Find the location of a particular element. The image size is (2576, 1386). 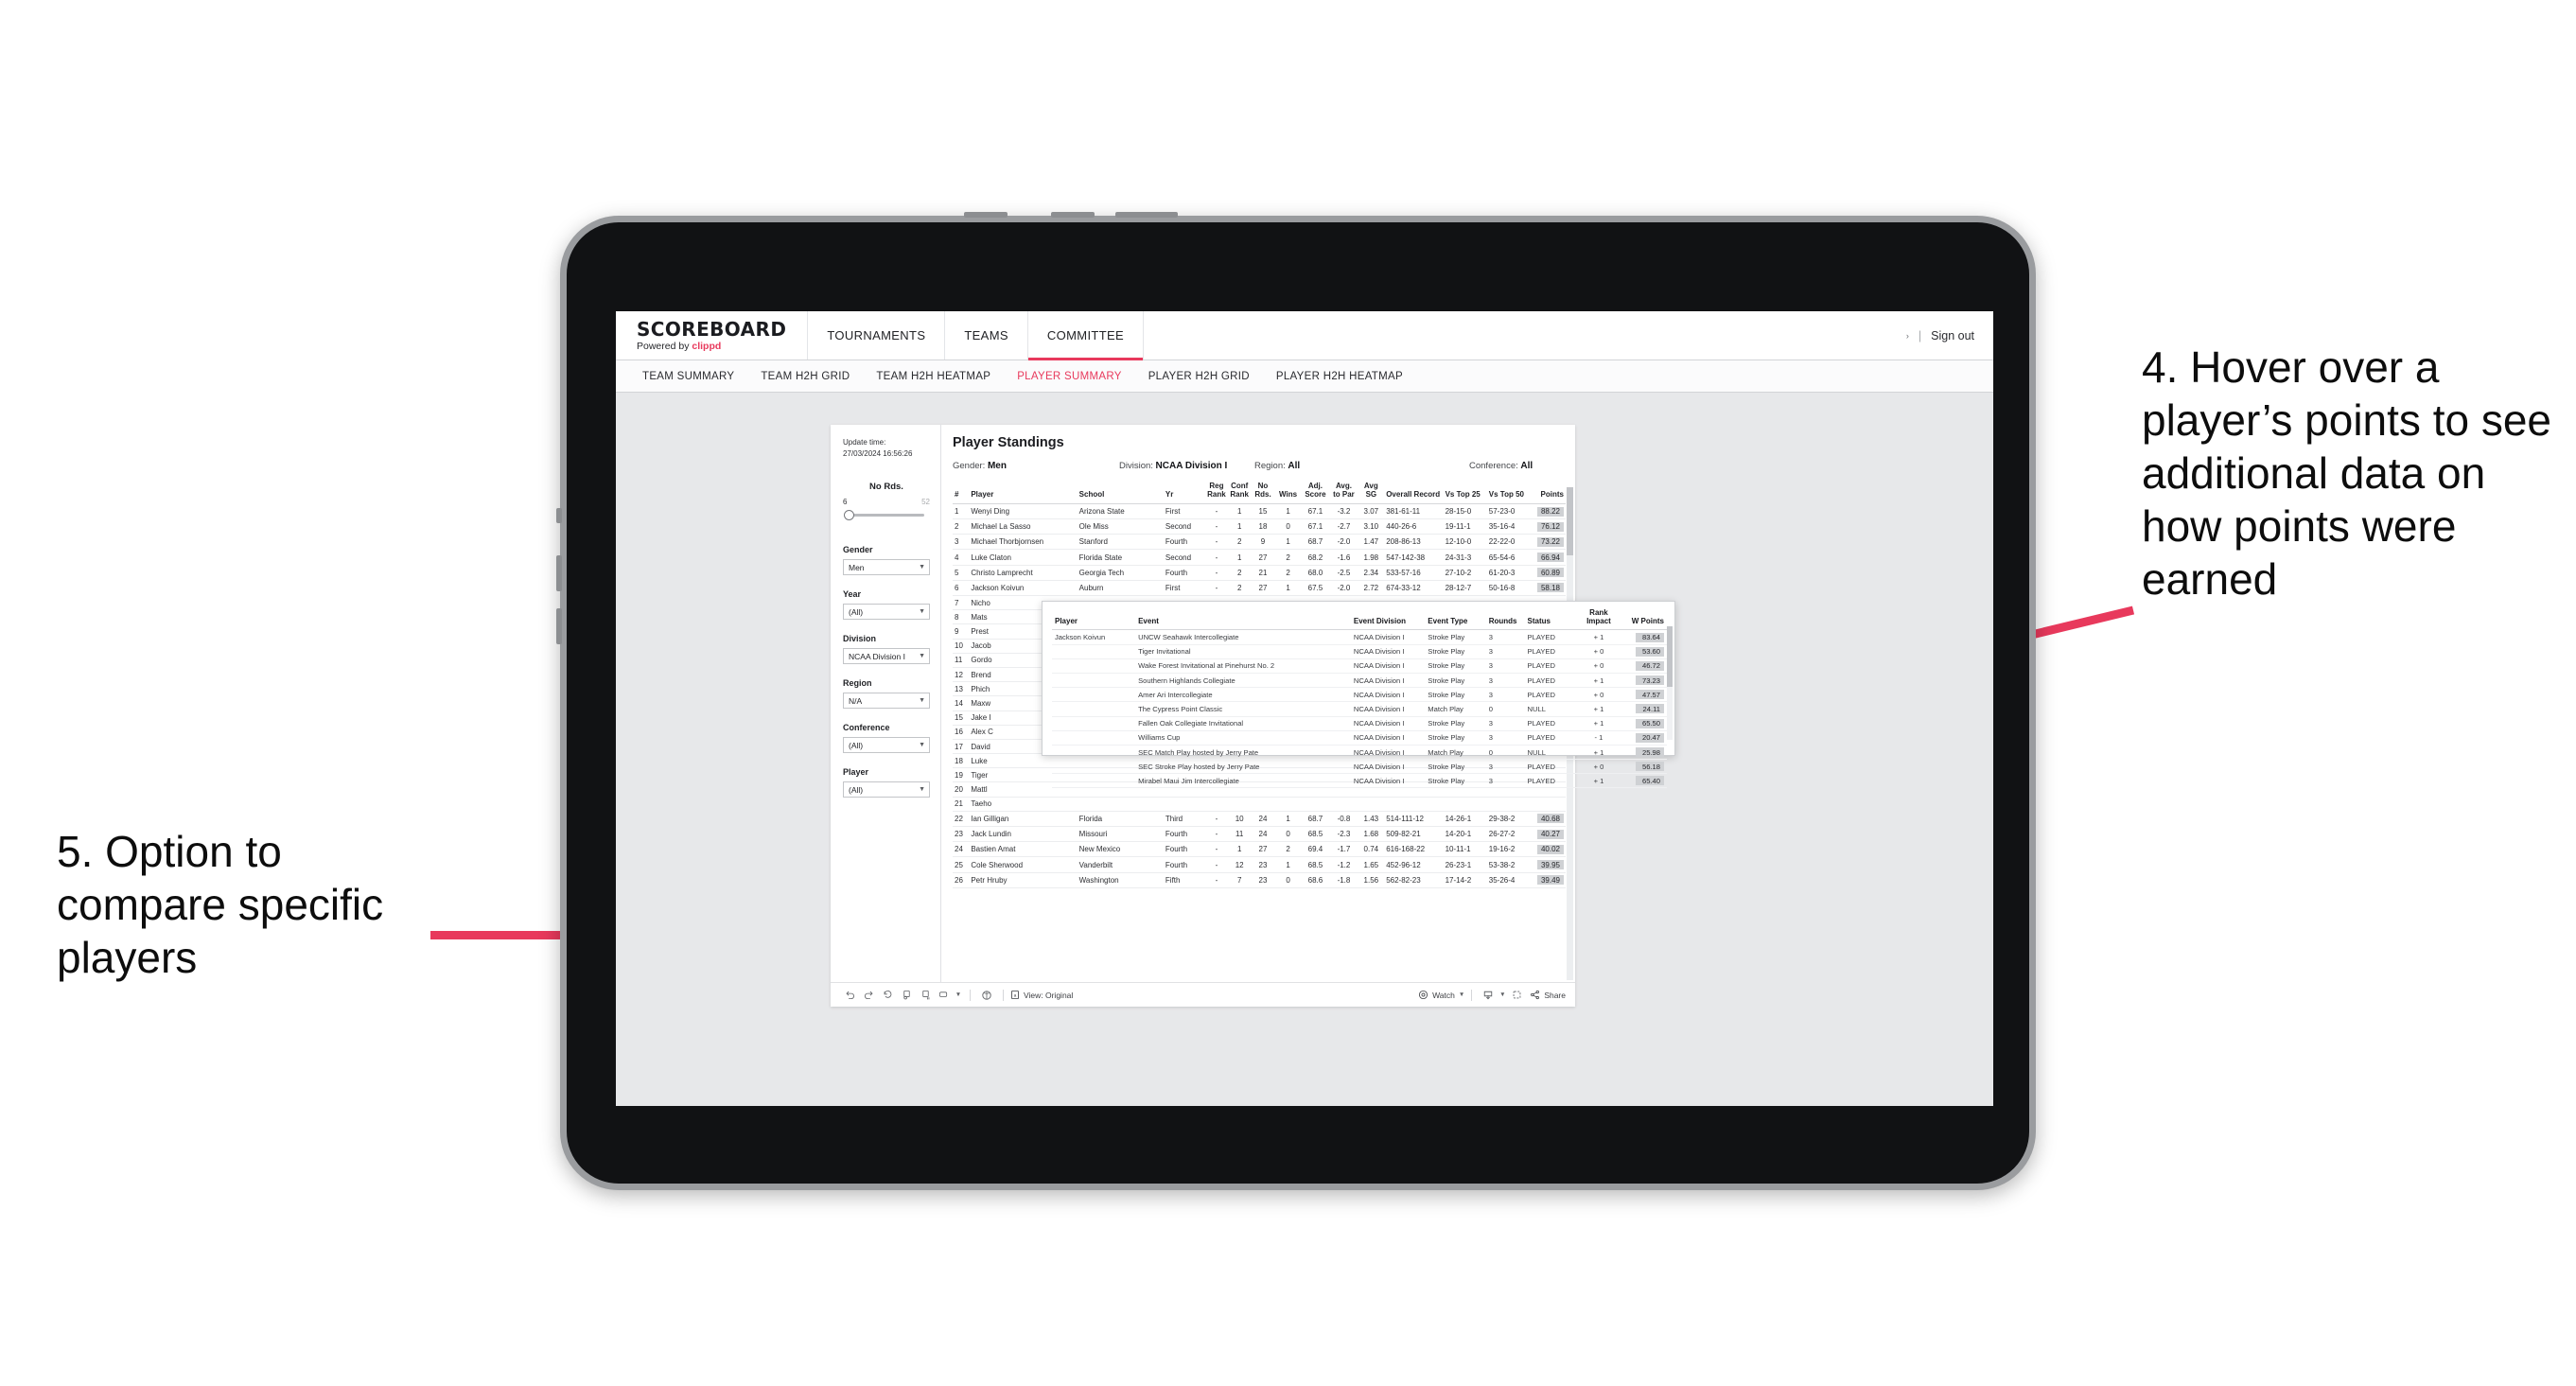

points-badge: 76.12 is located at coordinates (1550, 526).